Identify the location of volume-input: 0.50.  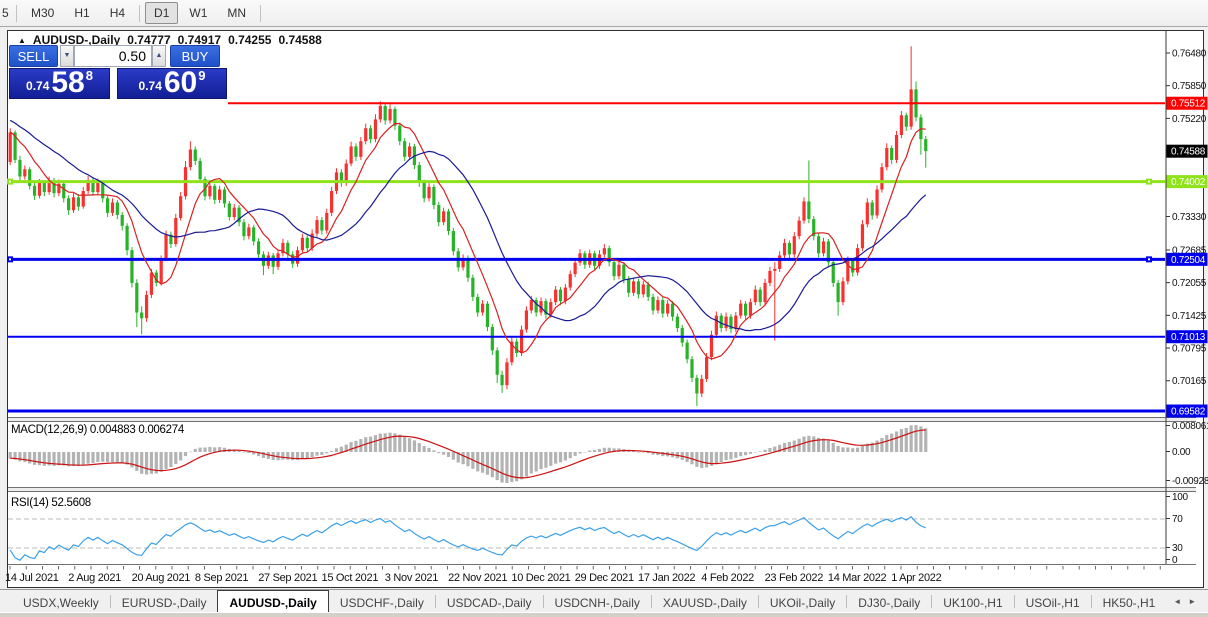
(113, 56).